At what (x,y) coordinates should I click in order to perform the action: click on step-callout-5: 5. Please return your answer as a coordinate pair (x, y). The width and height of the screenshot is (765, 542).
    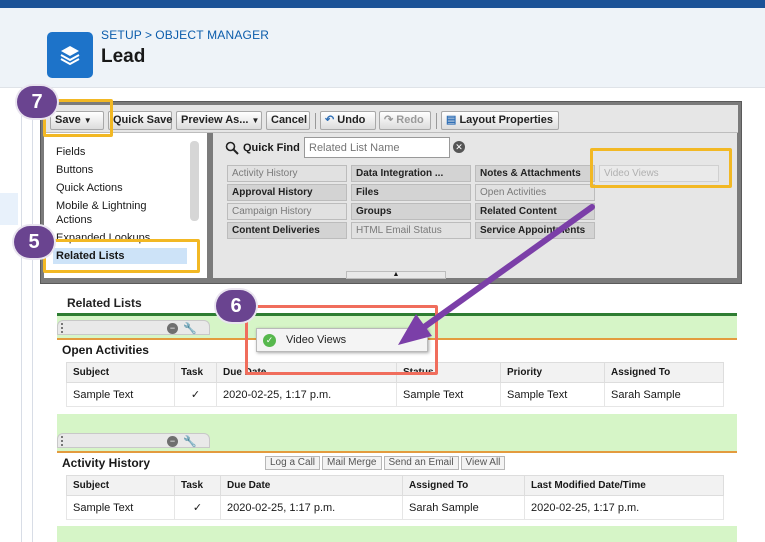
    Looking at the image, I should click on (34, 242).